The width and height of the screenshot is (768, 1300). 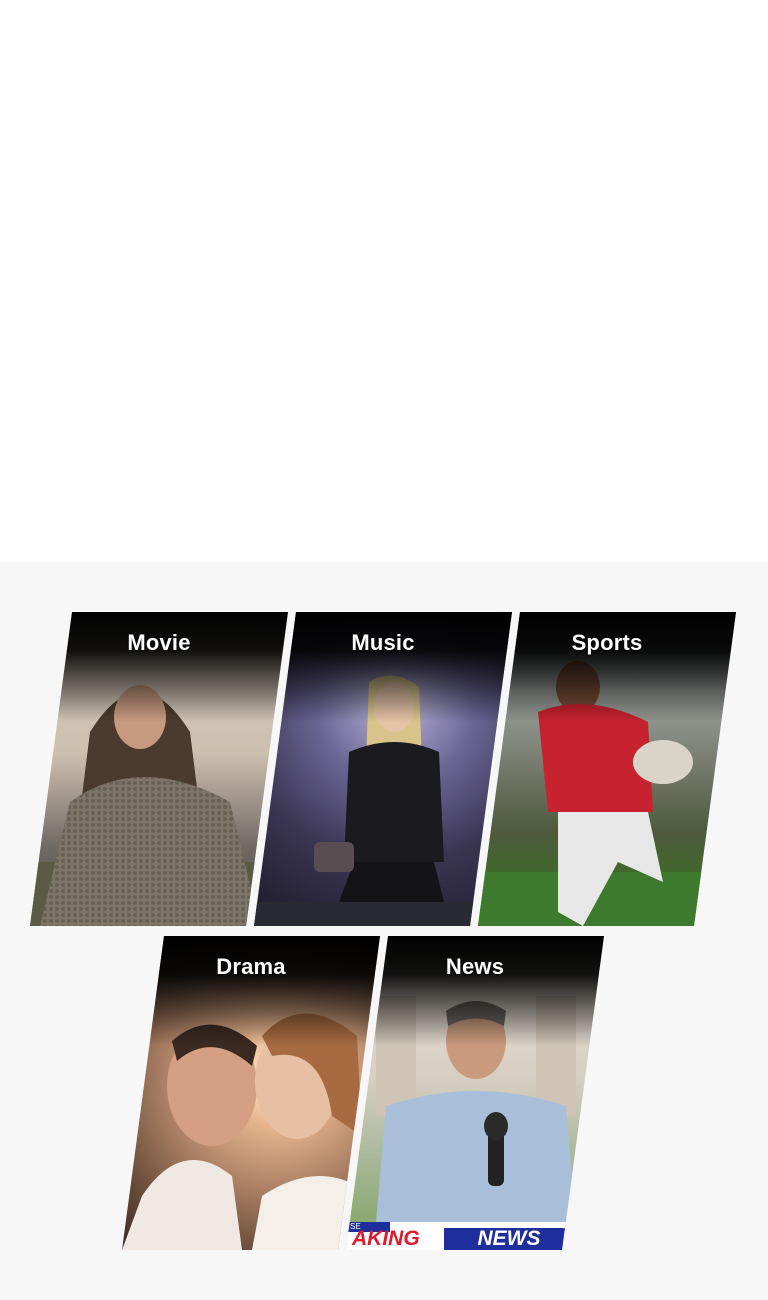 I want to click on breaking-news-ticker: SE AKING NEWS, so click(x=475, y=1236).